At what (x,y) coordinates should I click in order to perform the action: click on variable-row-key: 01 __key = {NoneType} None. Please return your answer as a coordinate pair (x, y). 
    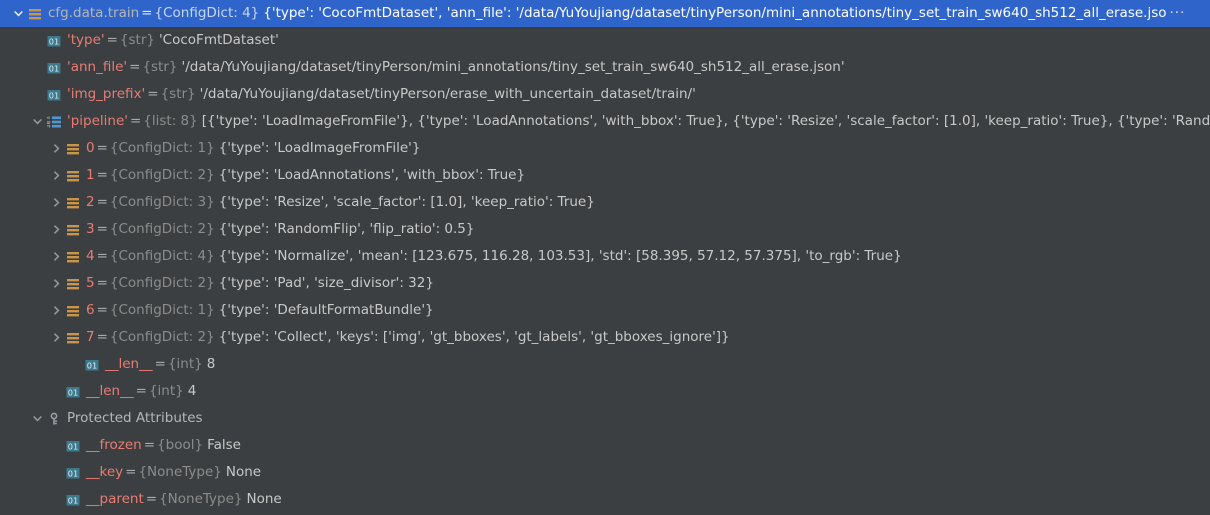
    Looking at the image, I should click on (605, 472).